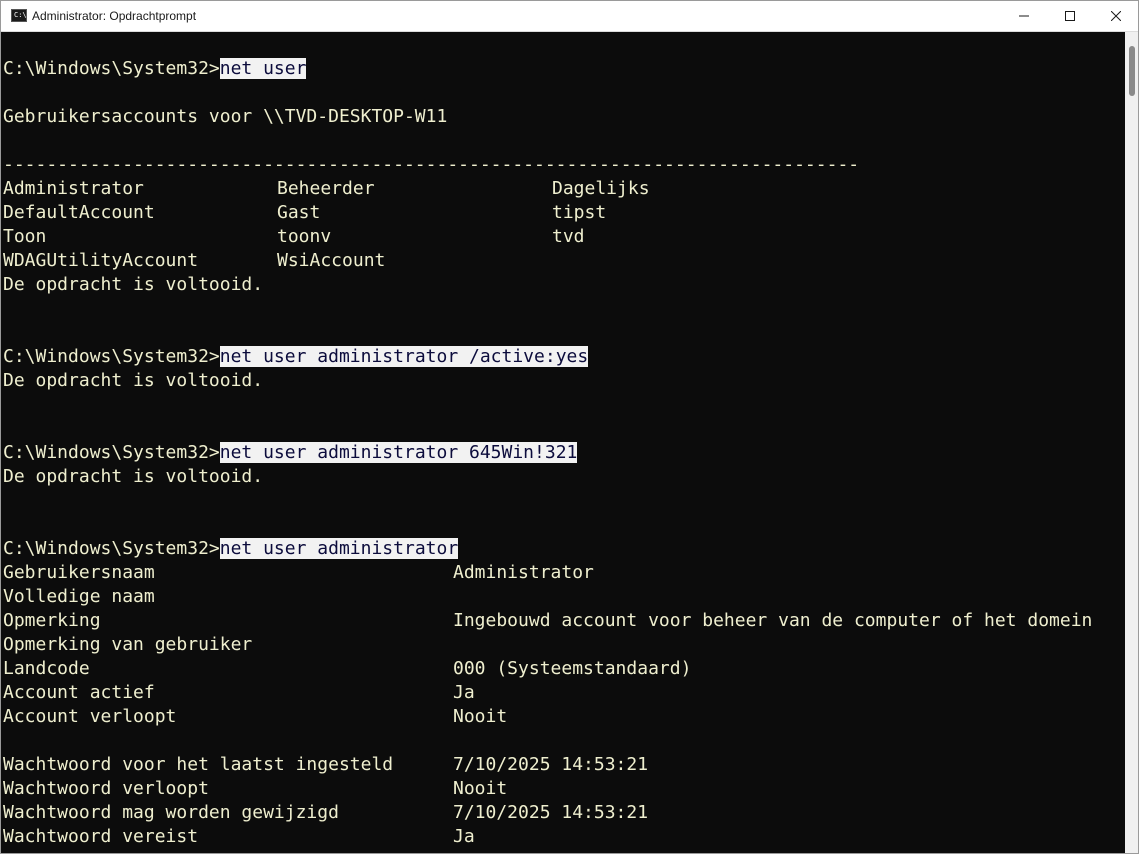 Image resolution: width=1139 pixels, height=854 pixels. I want to click on detail-label: Gebruikersnaam, so click(79, 572).